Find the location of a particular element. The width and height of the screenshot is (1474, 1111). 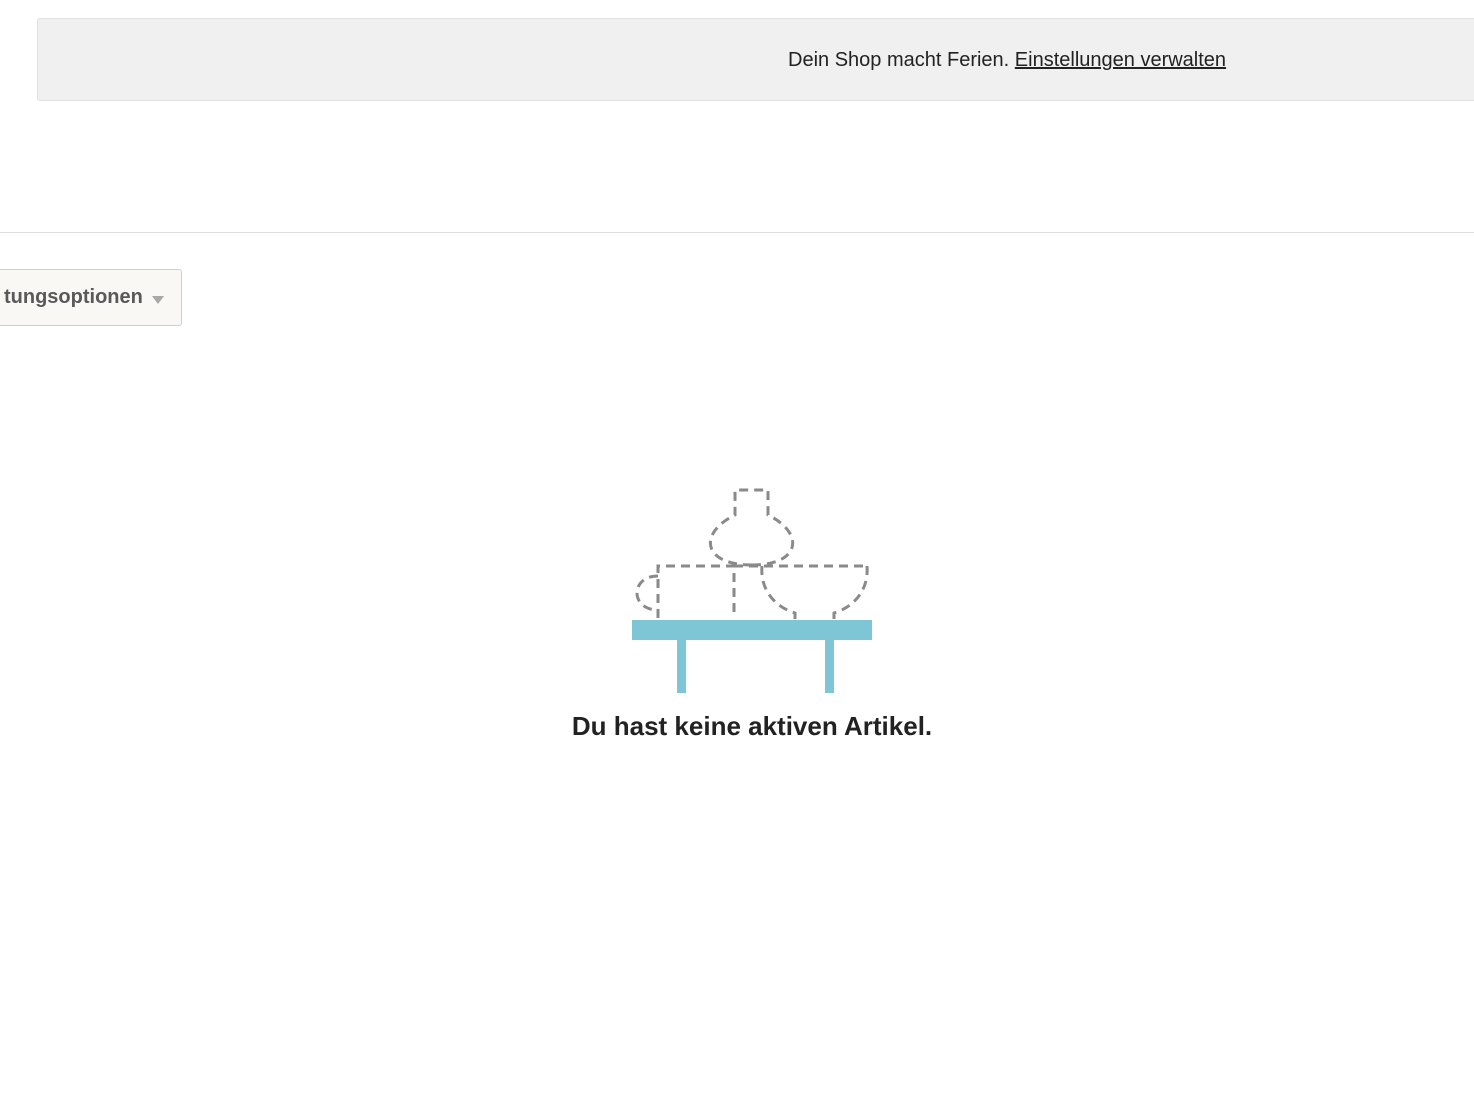

sort-options-label: tungsoptionen is located at coordinates (73, 297).